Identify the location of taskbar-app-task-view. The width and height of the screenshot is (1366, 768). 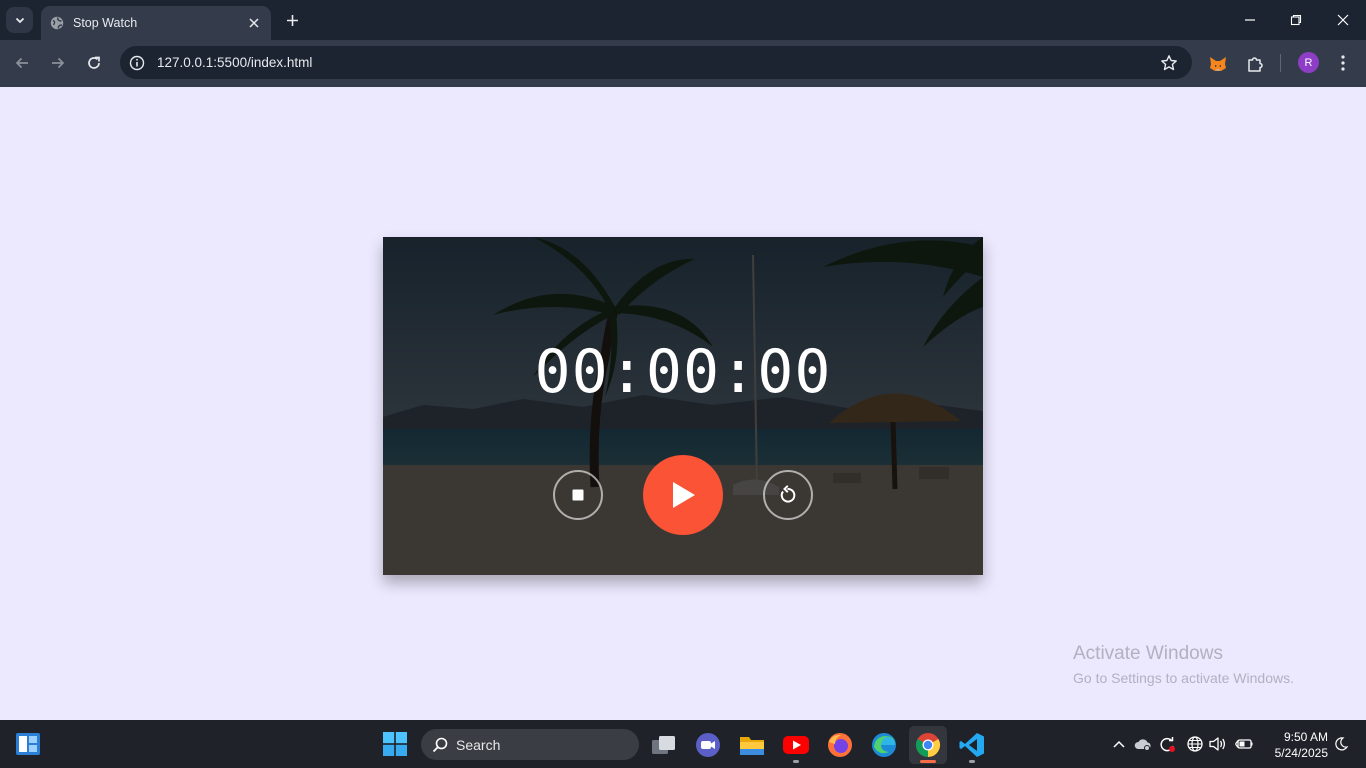
(664, 745).